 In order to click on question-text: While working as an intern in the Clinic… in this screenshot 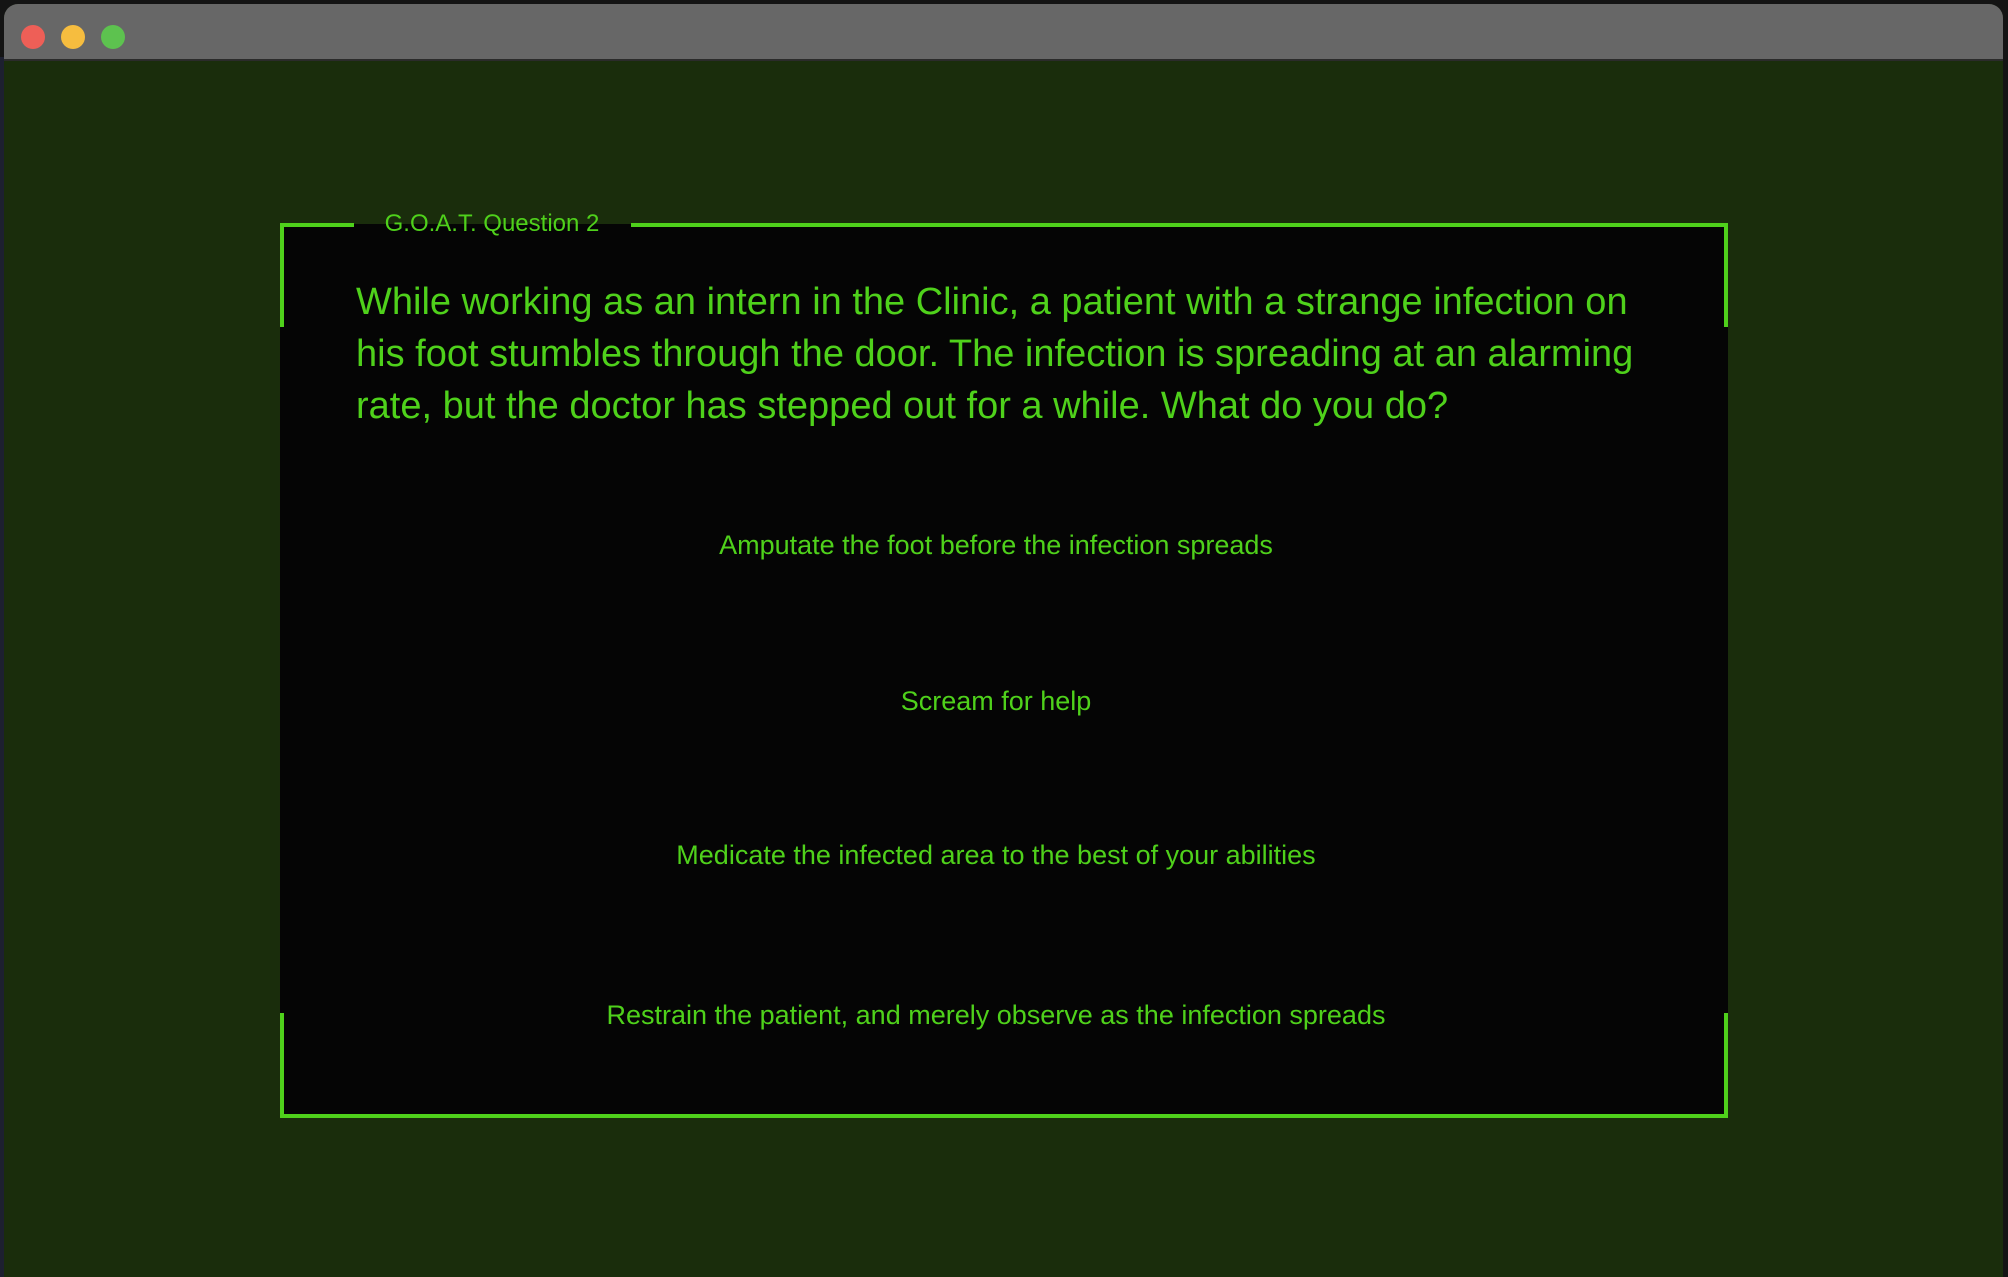, I will do `click(995, 354)`.